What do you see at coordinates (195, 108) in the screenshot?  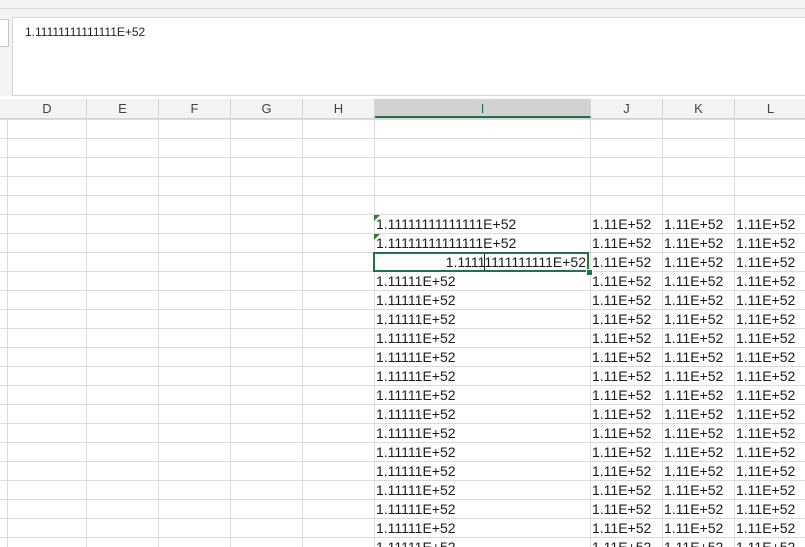 I see `column-header-f: F` at bounding box center [195, 108].